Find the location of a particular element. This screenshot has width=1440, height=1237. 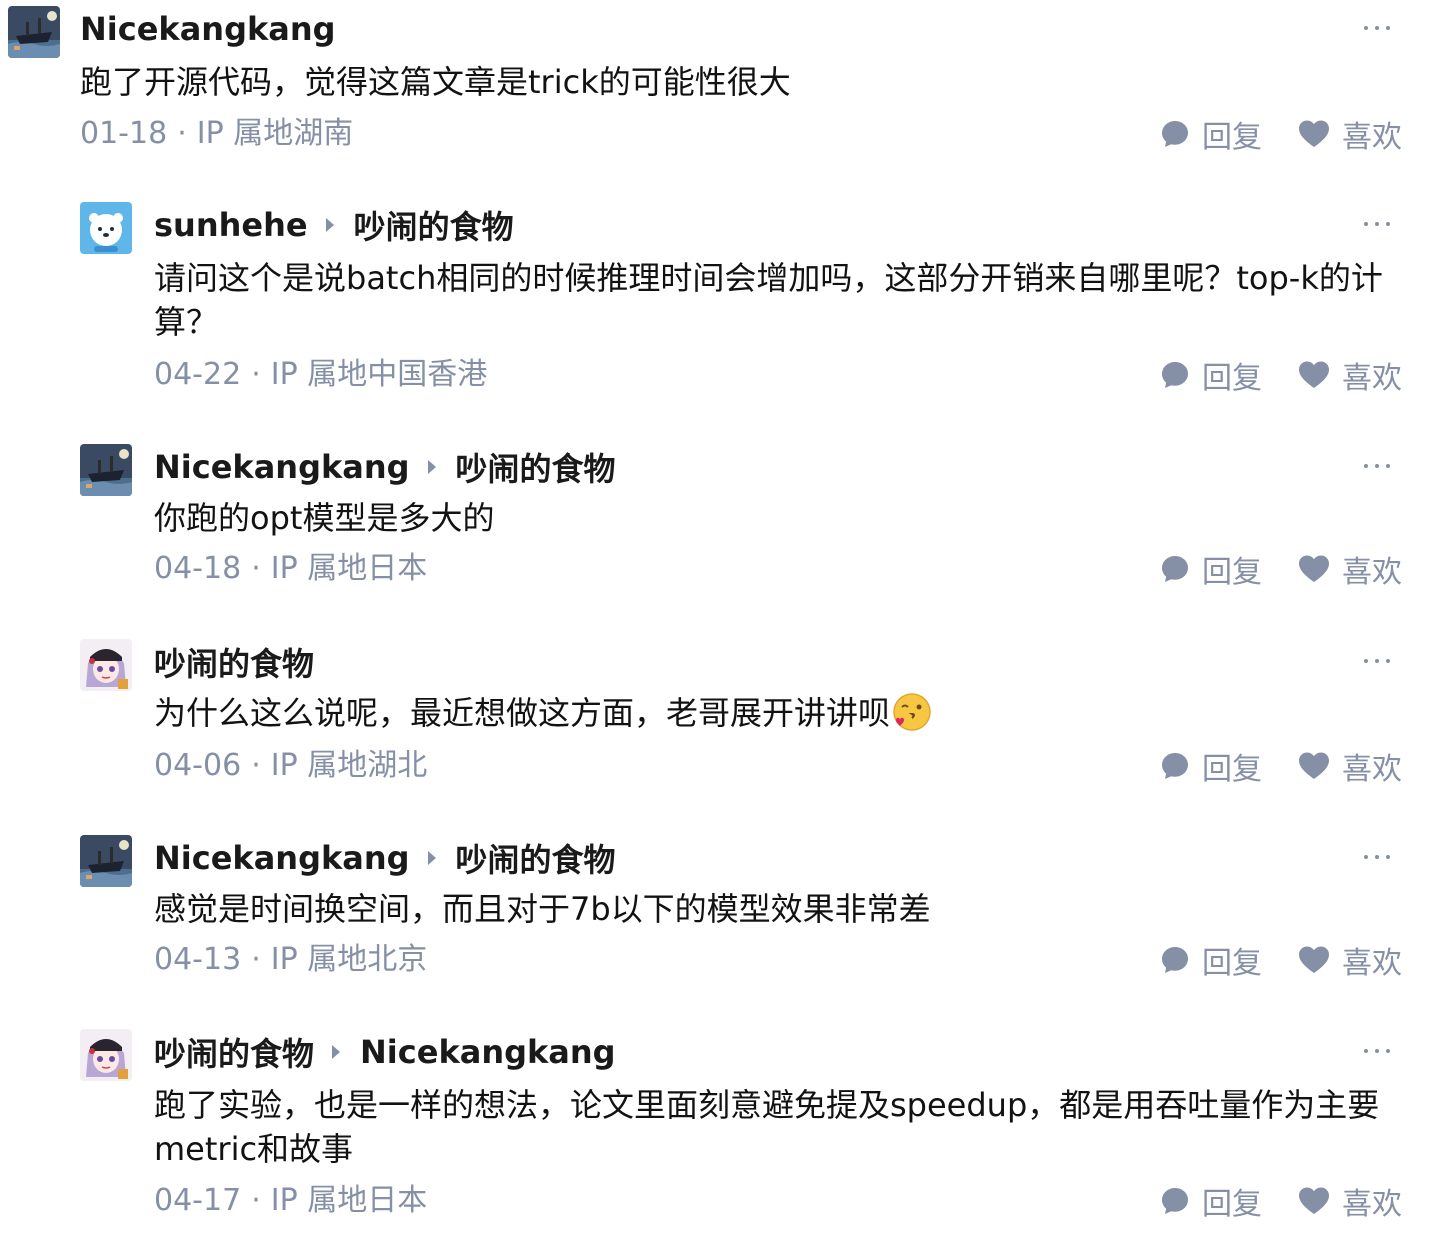

comment-text: 跑了开源代码，觉得这篇文章是trick的可能性很大 is located at coordinates (435, 82).